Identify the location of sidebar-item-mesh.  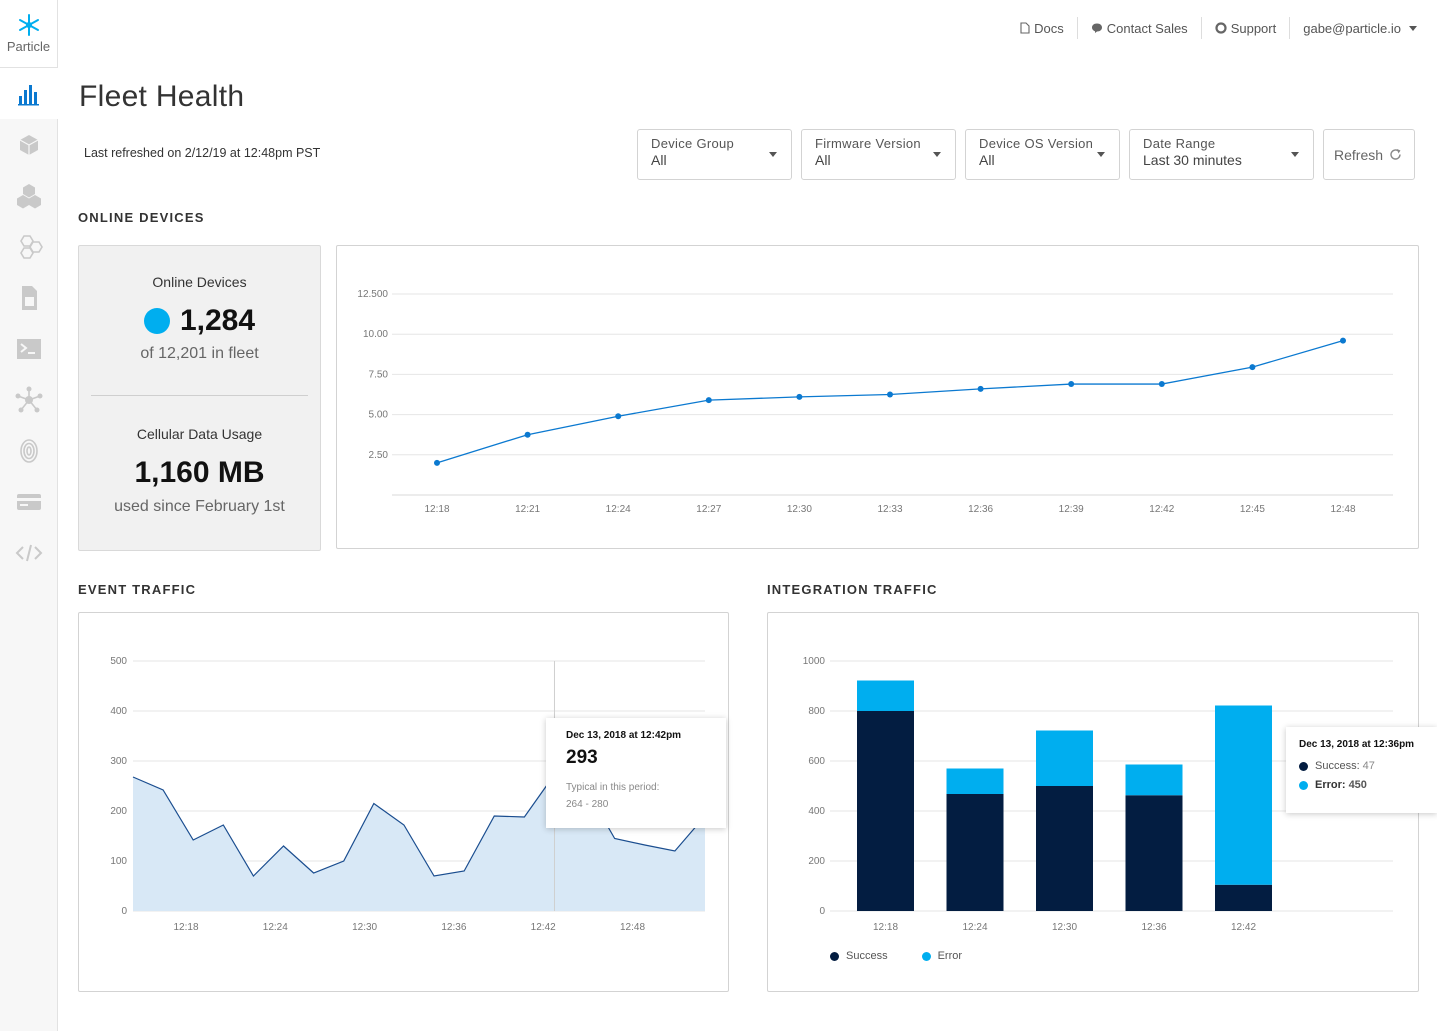
(29, 246).